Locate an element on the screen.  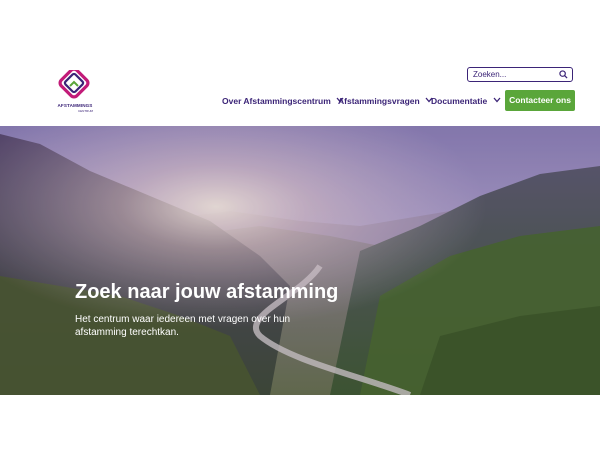
nav-item-label: Afstammingsvragen is located at coordinates (379, 101).